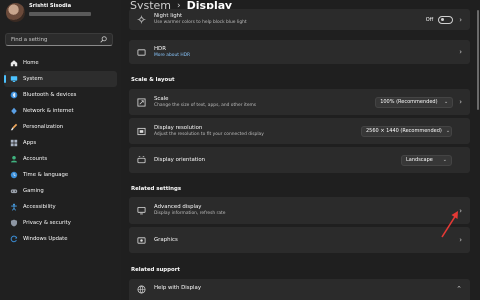 The width and height of the screenshot is (480, 300). I want to click on chevron-up-icon: ⌃, so click(459, 289).